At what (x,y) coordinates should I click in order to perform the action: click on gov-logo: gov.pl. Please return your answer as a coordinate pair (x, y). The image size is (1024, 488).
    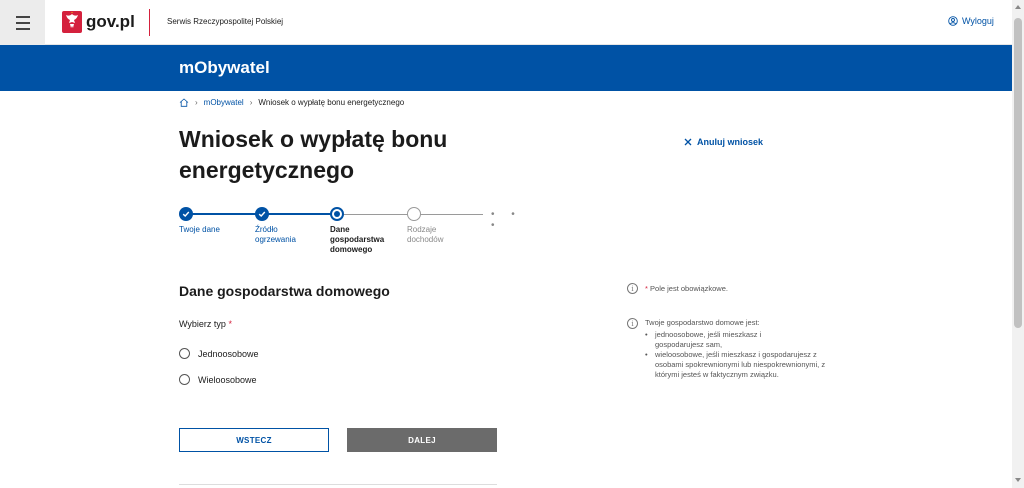
    Looking at the image, I should click on (98, 22).